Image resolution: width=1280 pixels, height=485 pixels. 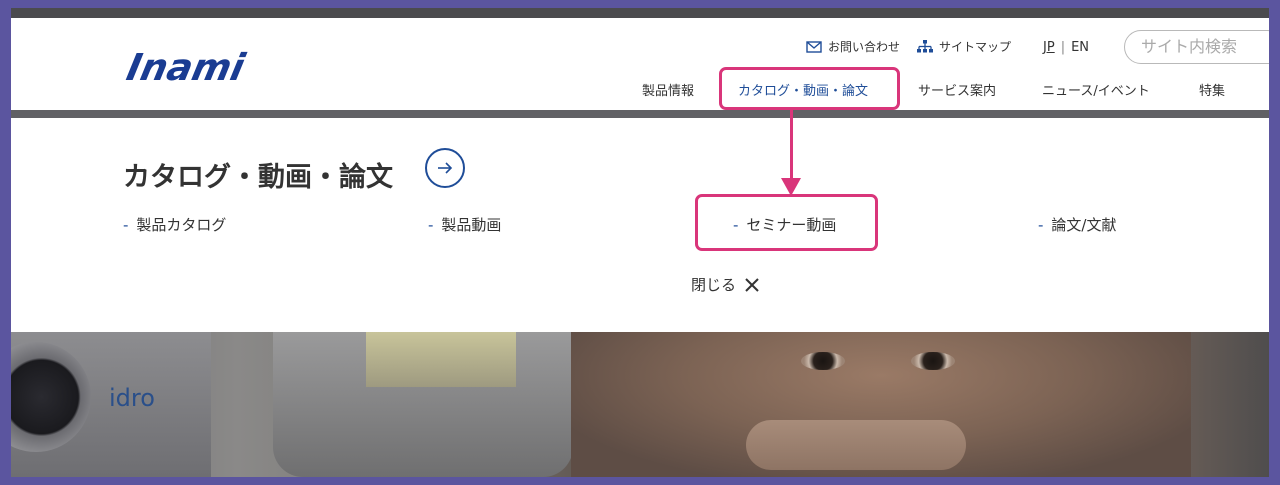 What do you see at coordinates (856, 445) in the screenshot?
I see `hero-hand` at bounding box center [856, 445].